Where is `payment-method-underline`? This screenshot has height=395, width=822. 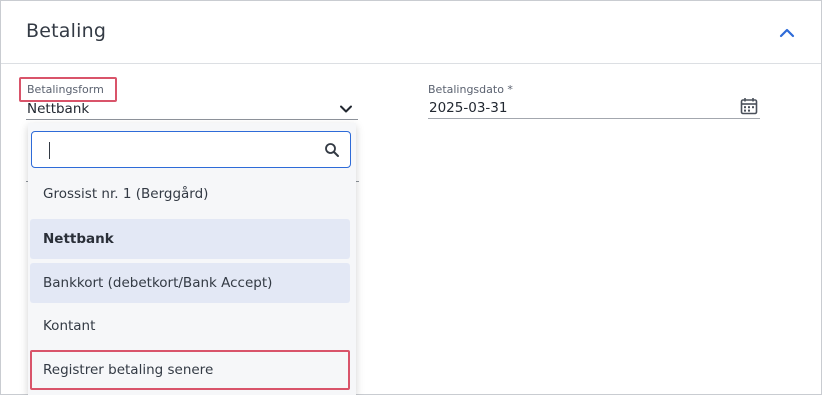 payment-method-underline is located at coordinates (192, 119).